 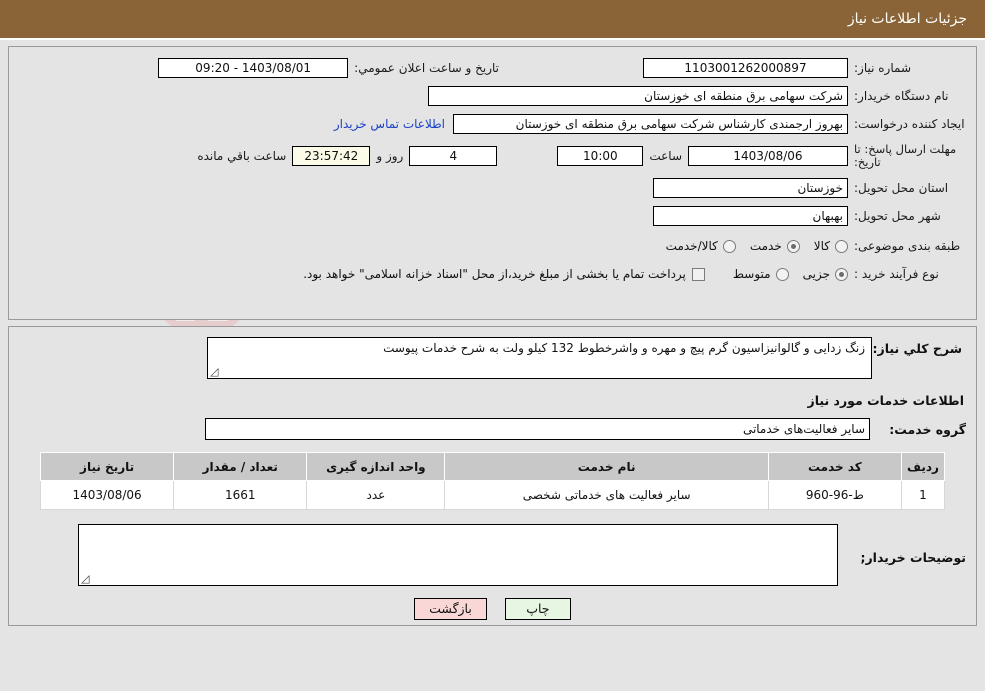 I want to click on col-header-date: تاریخ نیاز, so click(x=107, y=466).